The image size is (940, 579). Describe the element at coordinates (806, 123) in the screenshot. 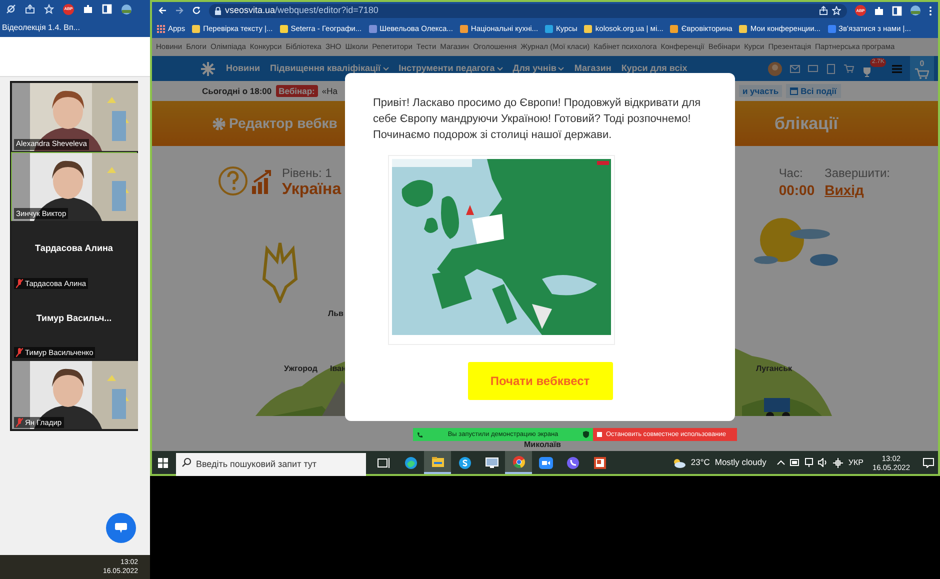

I see `editor-title-end: блікації` at that location.